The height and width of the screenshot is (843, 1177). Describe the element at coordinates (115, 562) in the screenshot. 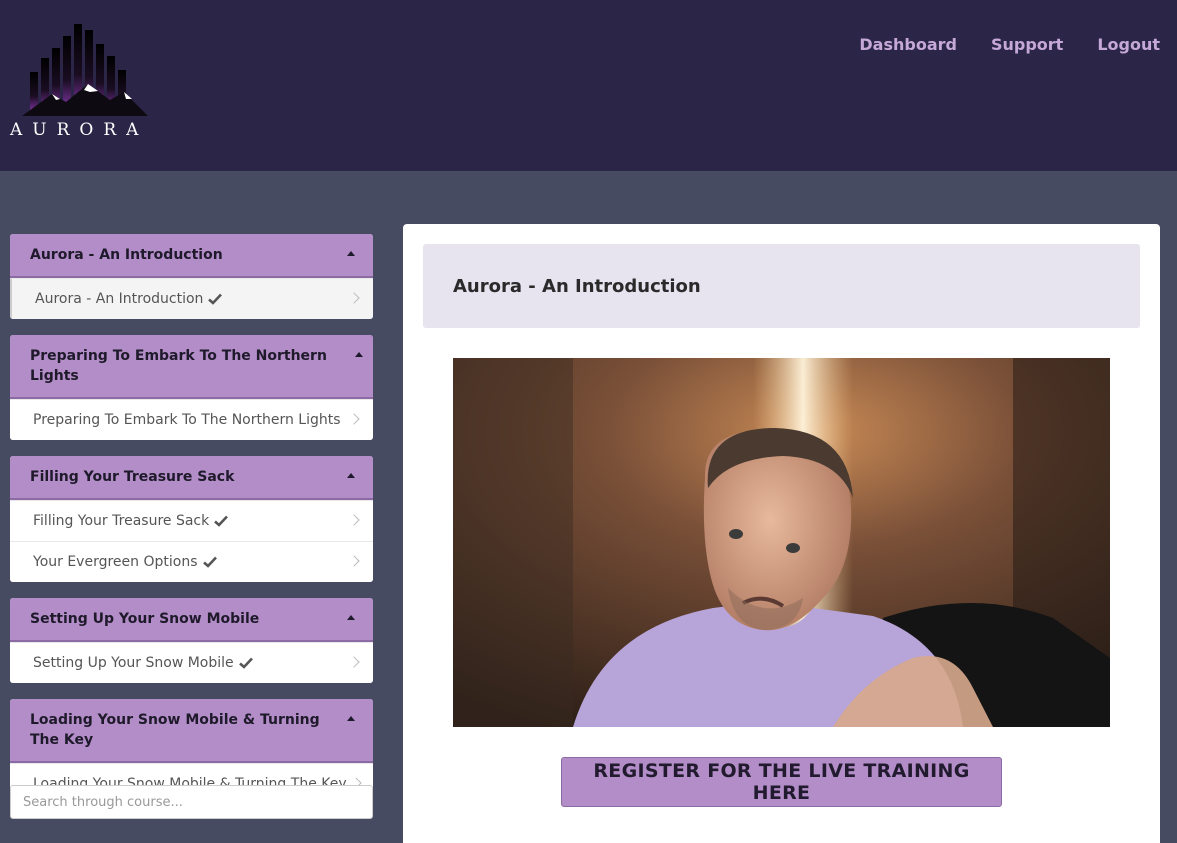

I see `lesson-label: Your Evergreen Options` at that location.